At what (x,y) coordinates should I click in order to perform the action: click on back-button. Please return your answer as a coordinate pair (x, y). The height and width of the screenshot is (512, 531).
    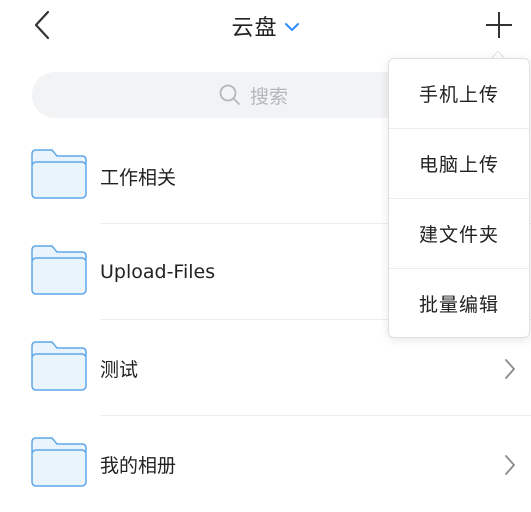
    Looking at the image, I should click on (43, 25).